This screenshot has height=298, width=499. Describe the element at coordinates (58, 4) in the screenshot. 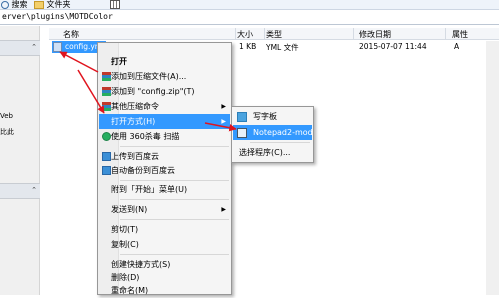

I see `new-folder-label: 文件夹` at that location.